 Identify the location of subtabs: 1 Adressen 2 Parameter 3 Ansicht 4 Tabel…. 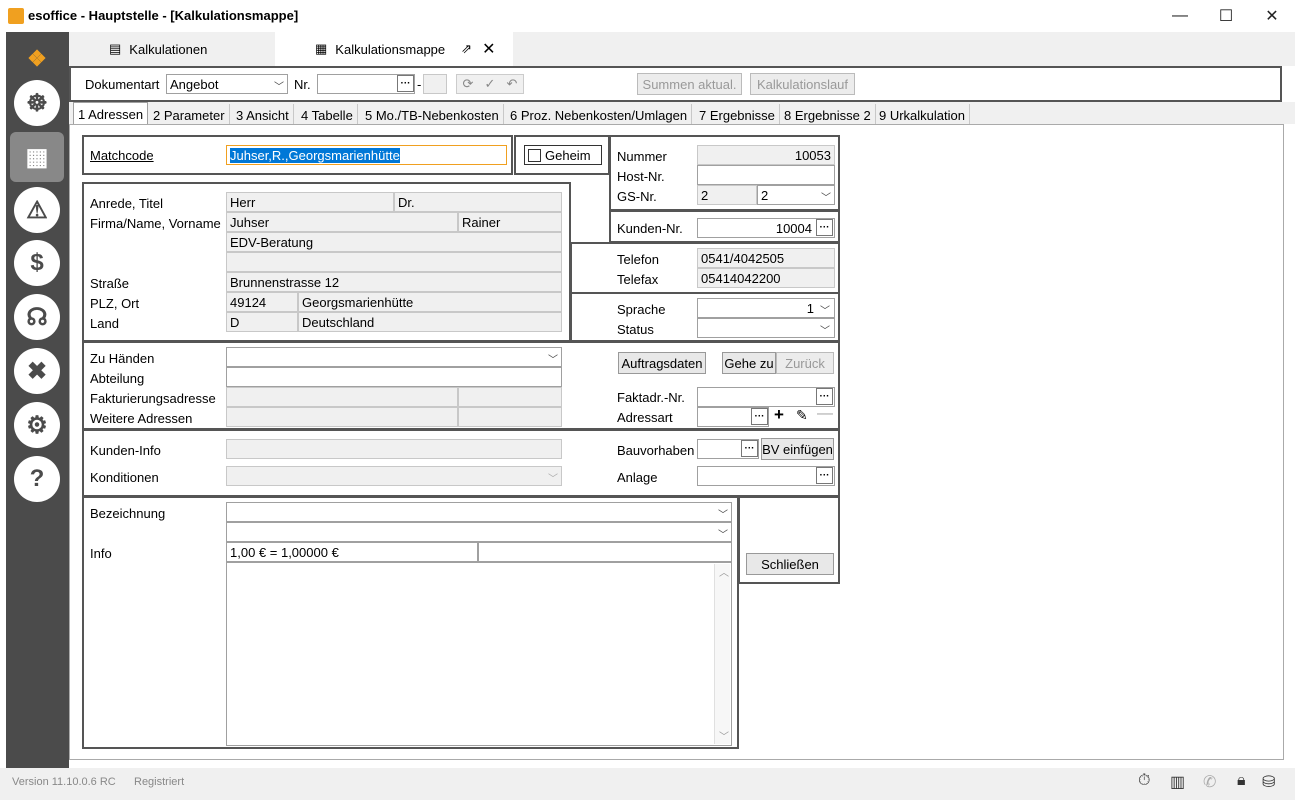
(682, 114).